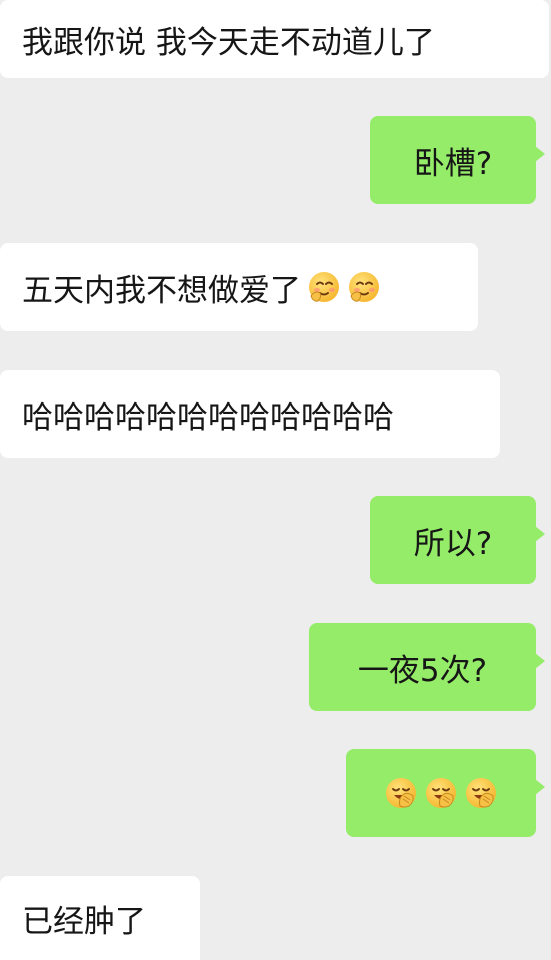 The width and height of the screenshot is (551, 960). Describe the element at coordinates (422, 670) in the screenshot. I see `message-text: 一夜5次?` at that location.